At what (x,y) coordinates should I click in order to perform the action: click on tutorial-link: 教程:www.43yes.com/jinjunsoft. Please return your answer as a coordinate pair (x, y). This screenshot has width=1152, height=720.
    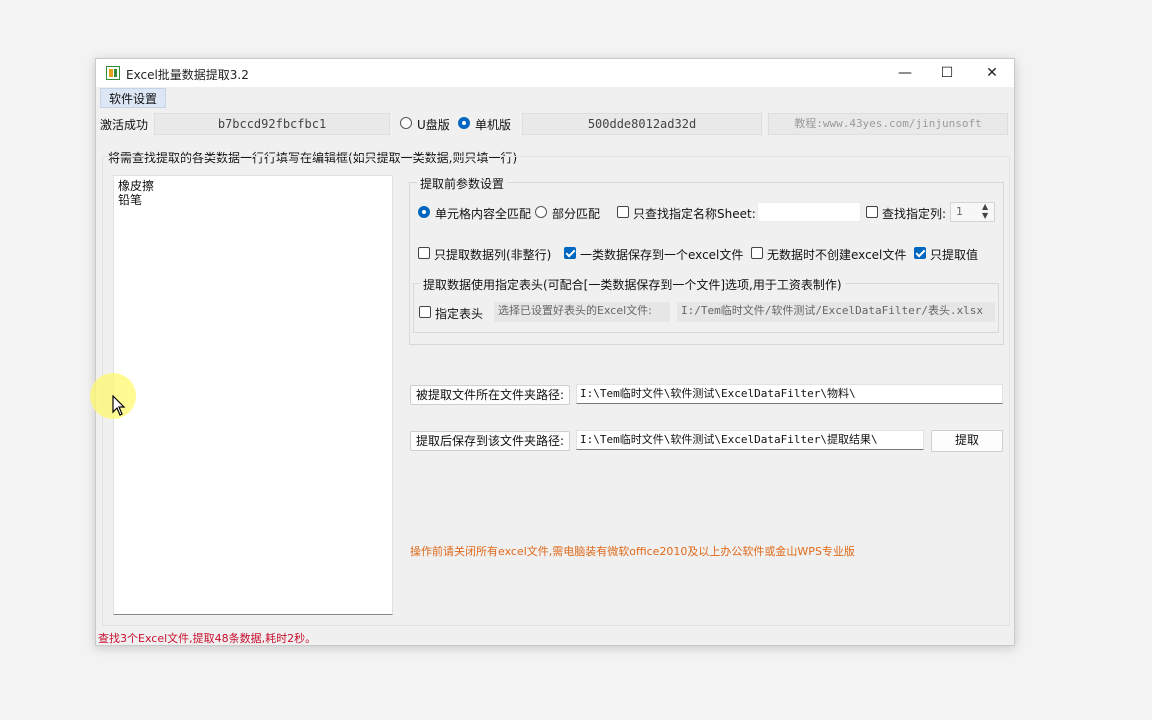
    Looking at the image, I should click on (888, 124).